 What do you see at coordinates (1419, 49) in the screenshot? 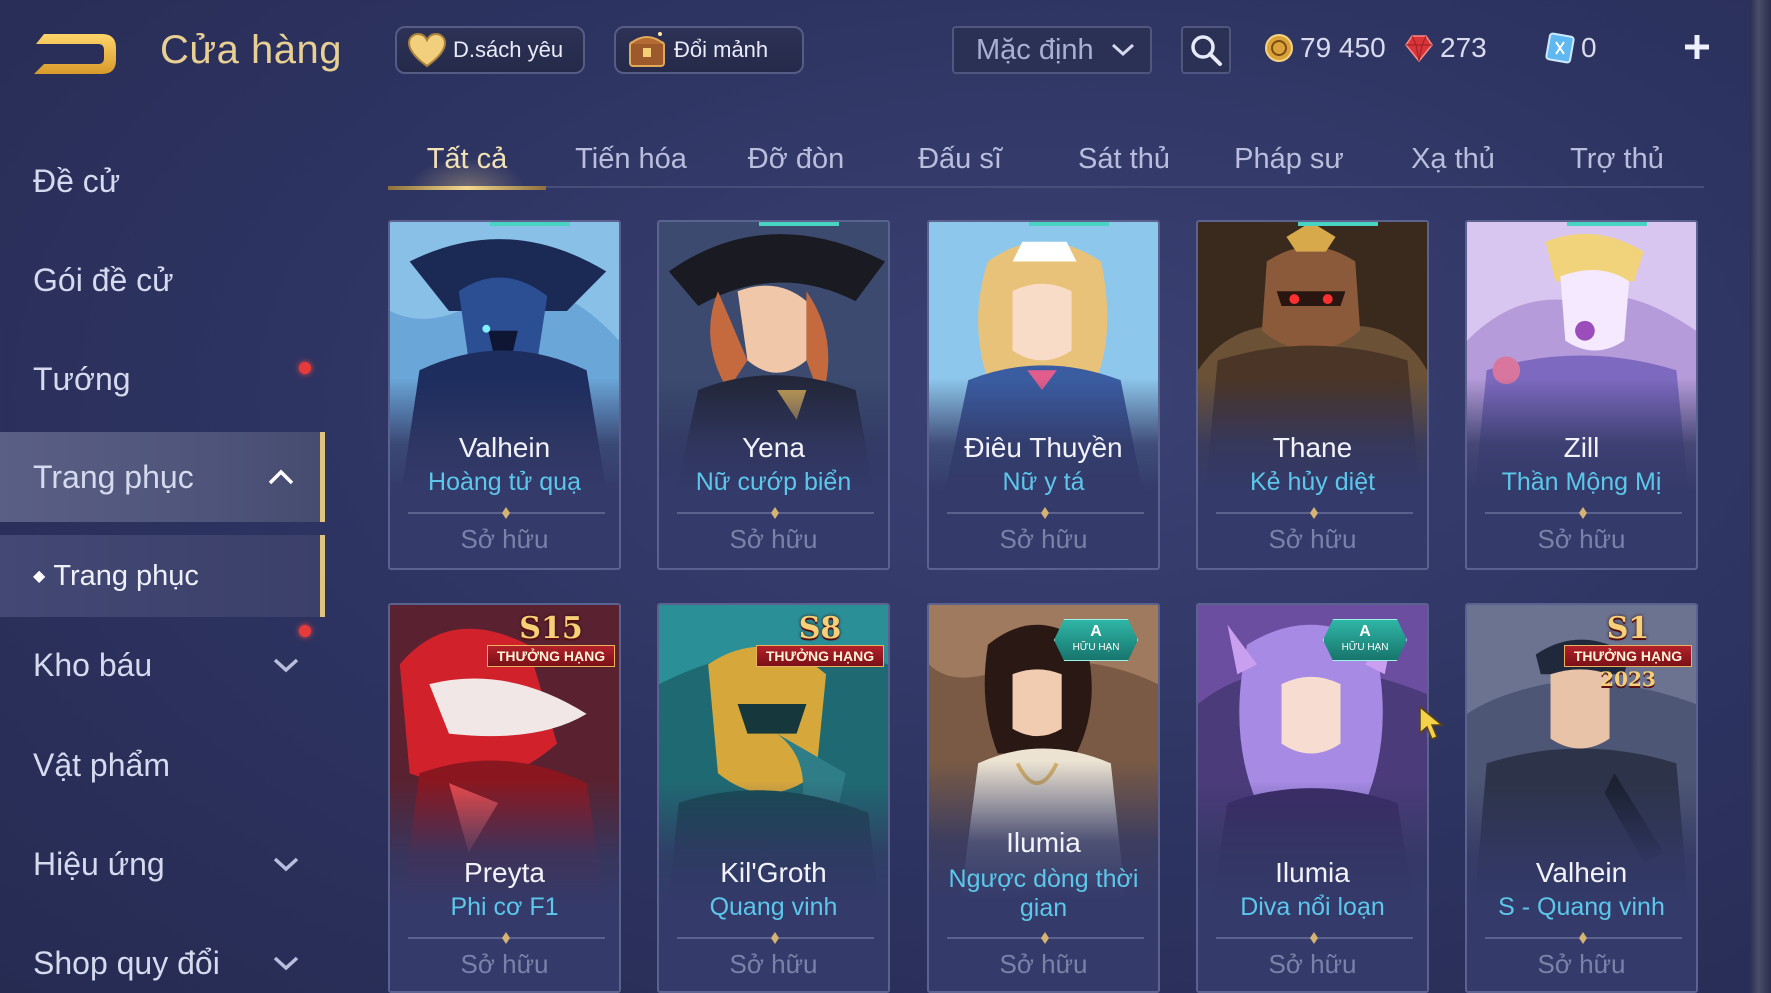
I see `ruby-gem-icon` at bounding box center [1419, 49].